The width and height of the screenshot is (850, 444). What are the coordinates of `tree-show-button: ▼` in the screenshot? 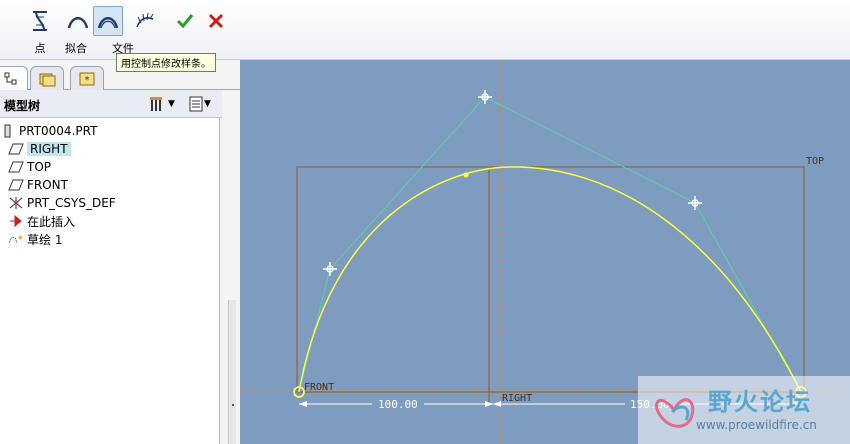 It's located at (199, 104).